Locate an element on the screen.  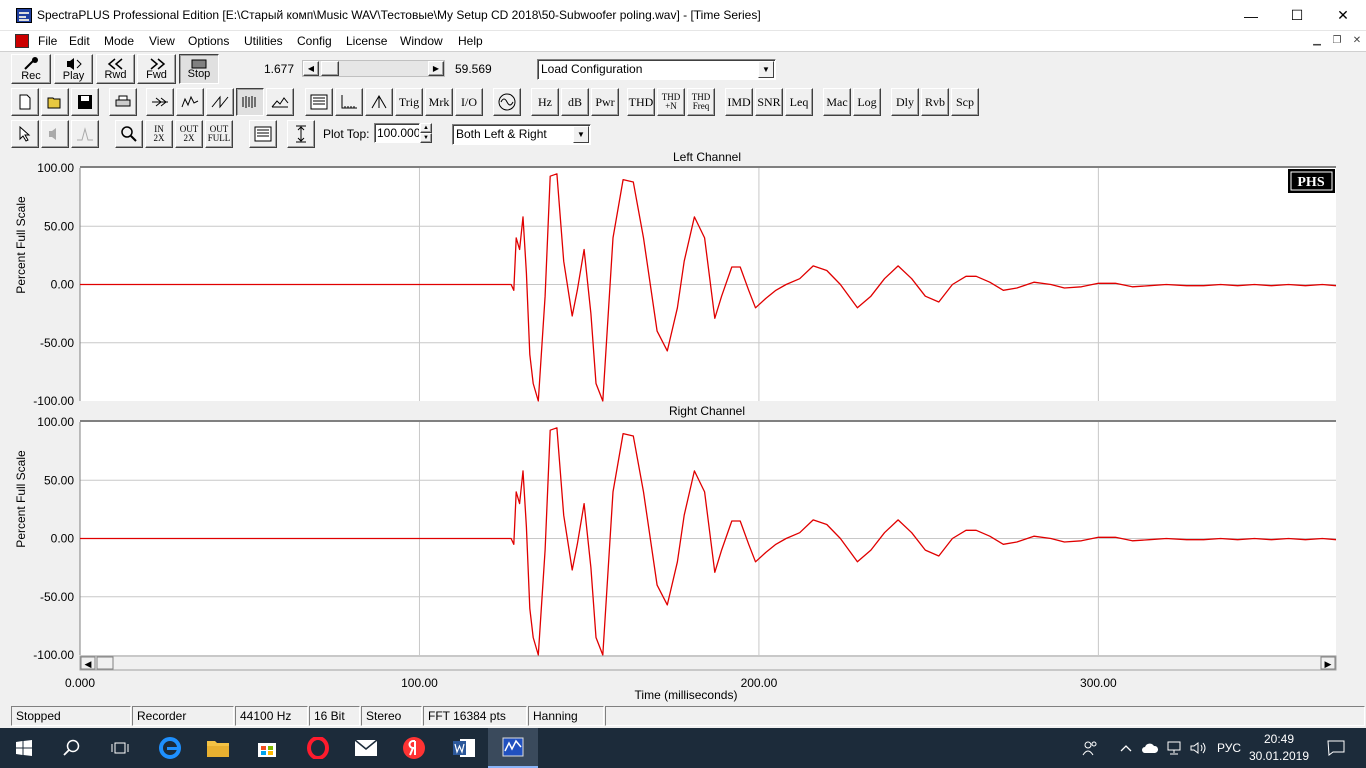
menu-utilities: Utilities is located at coordinates (263, 41).